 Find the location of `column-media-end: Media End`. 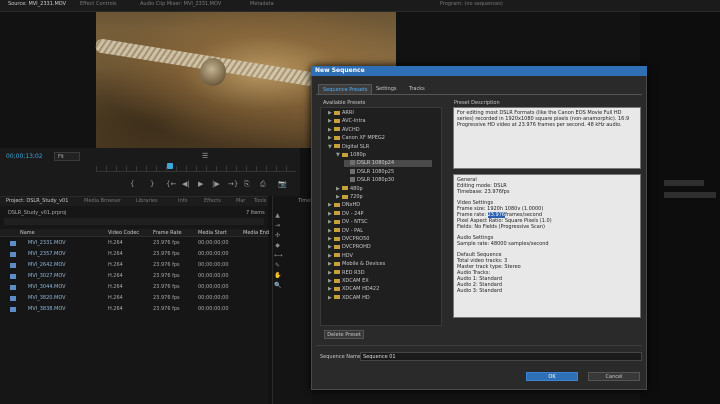

column-media-end: Media End is located at coordinates (256, 233).